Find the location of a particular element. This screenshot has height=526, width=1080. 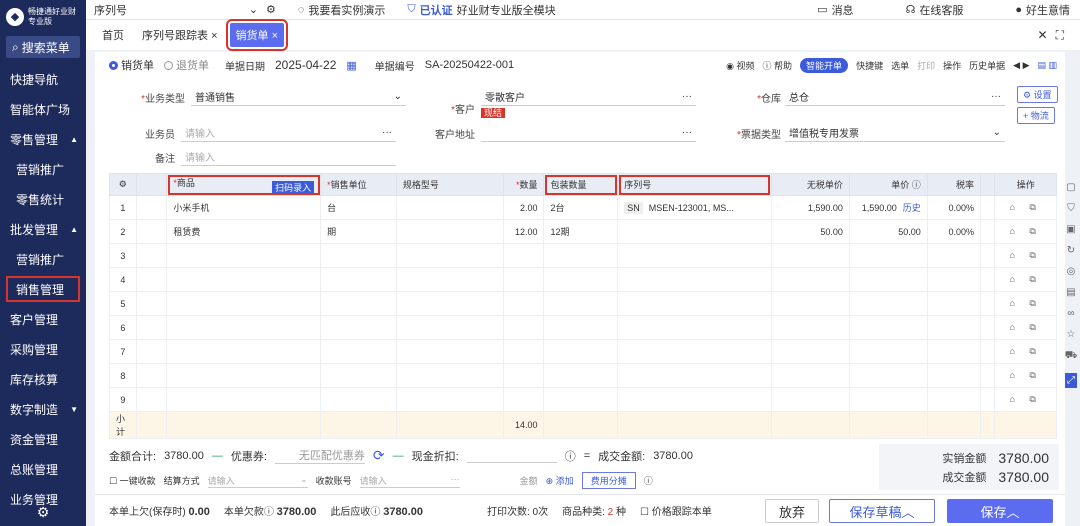

table-row: 5 ⌂ ⧉ is located at coordinates (583, 303).